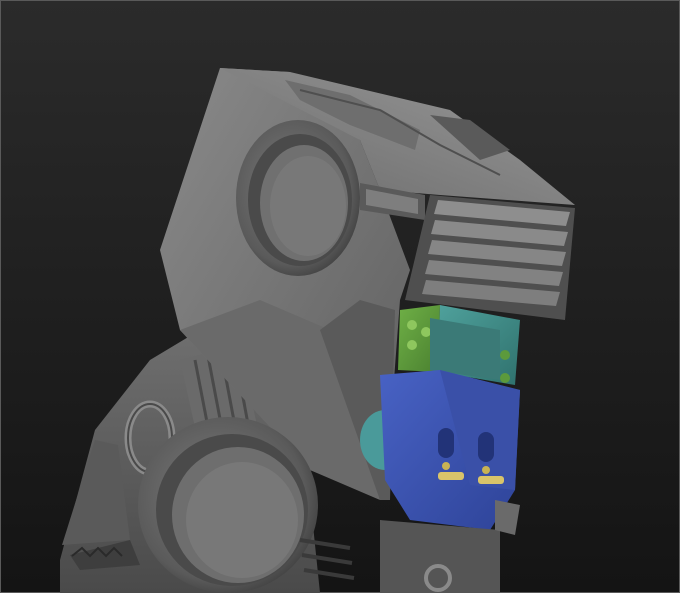 Image resolution: width=680 pixels, height=593 pixels. Describe the element at coordinates (298, 198) in the screenshot. I see `upper-eye-ring` at that location.